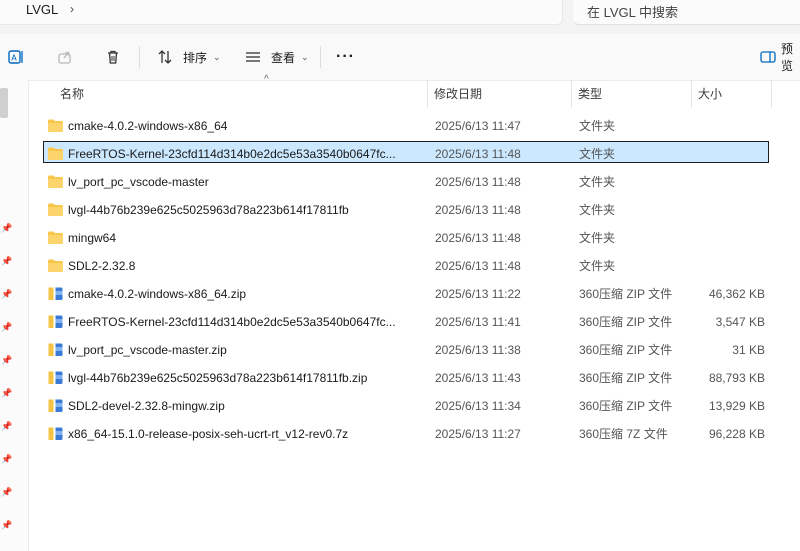 Image resolution: width=800 pixels, height=551 pixels. Describe the element at coordinates (748, 350) in the screenshot. I see `file-size: 31 KB` at that location.